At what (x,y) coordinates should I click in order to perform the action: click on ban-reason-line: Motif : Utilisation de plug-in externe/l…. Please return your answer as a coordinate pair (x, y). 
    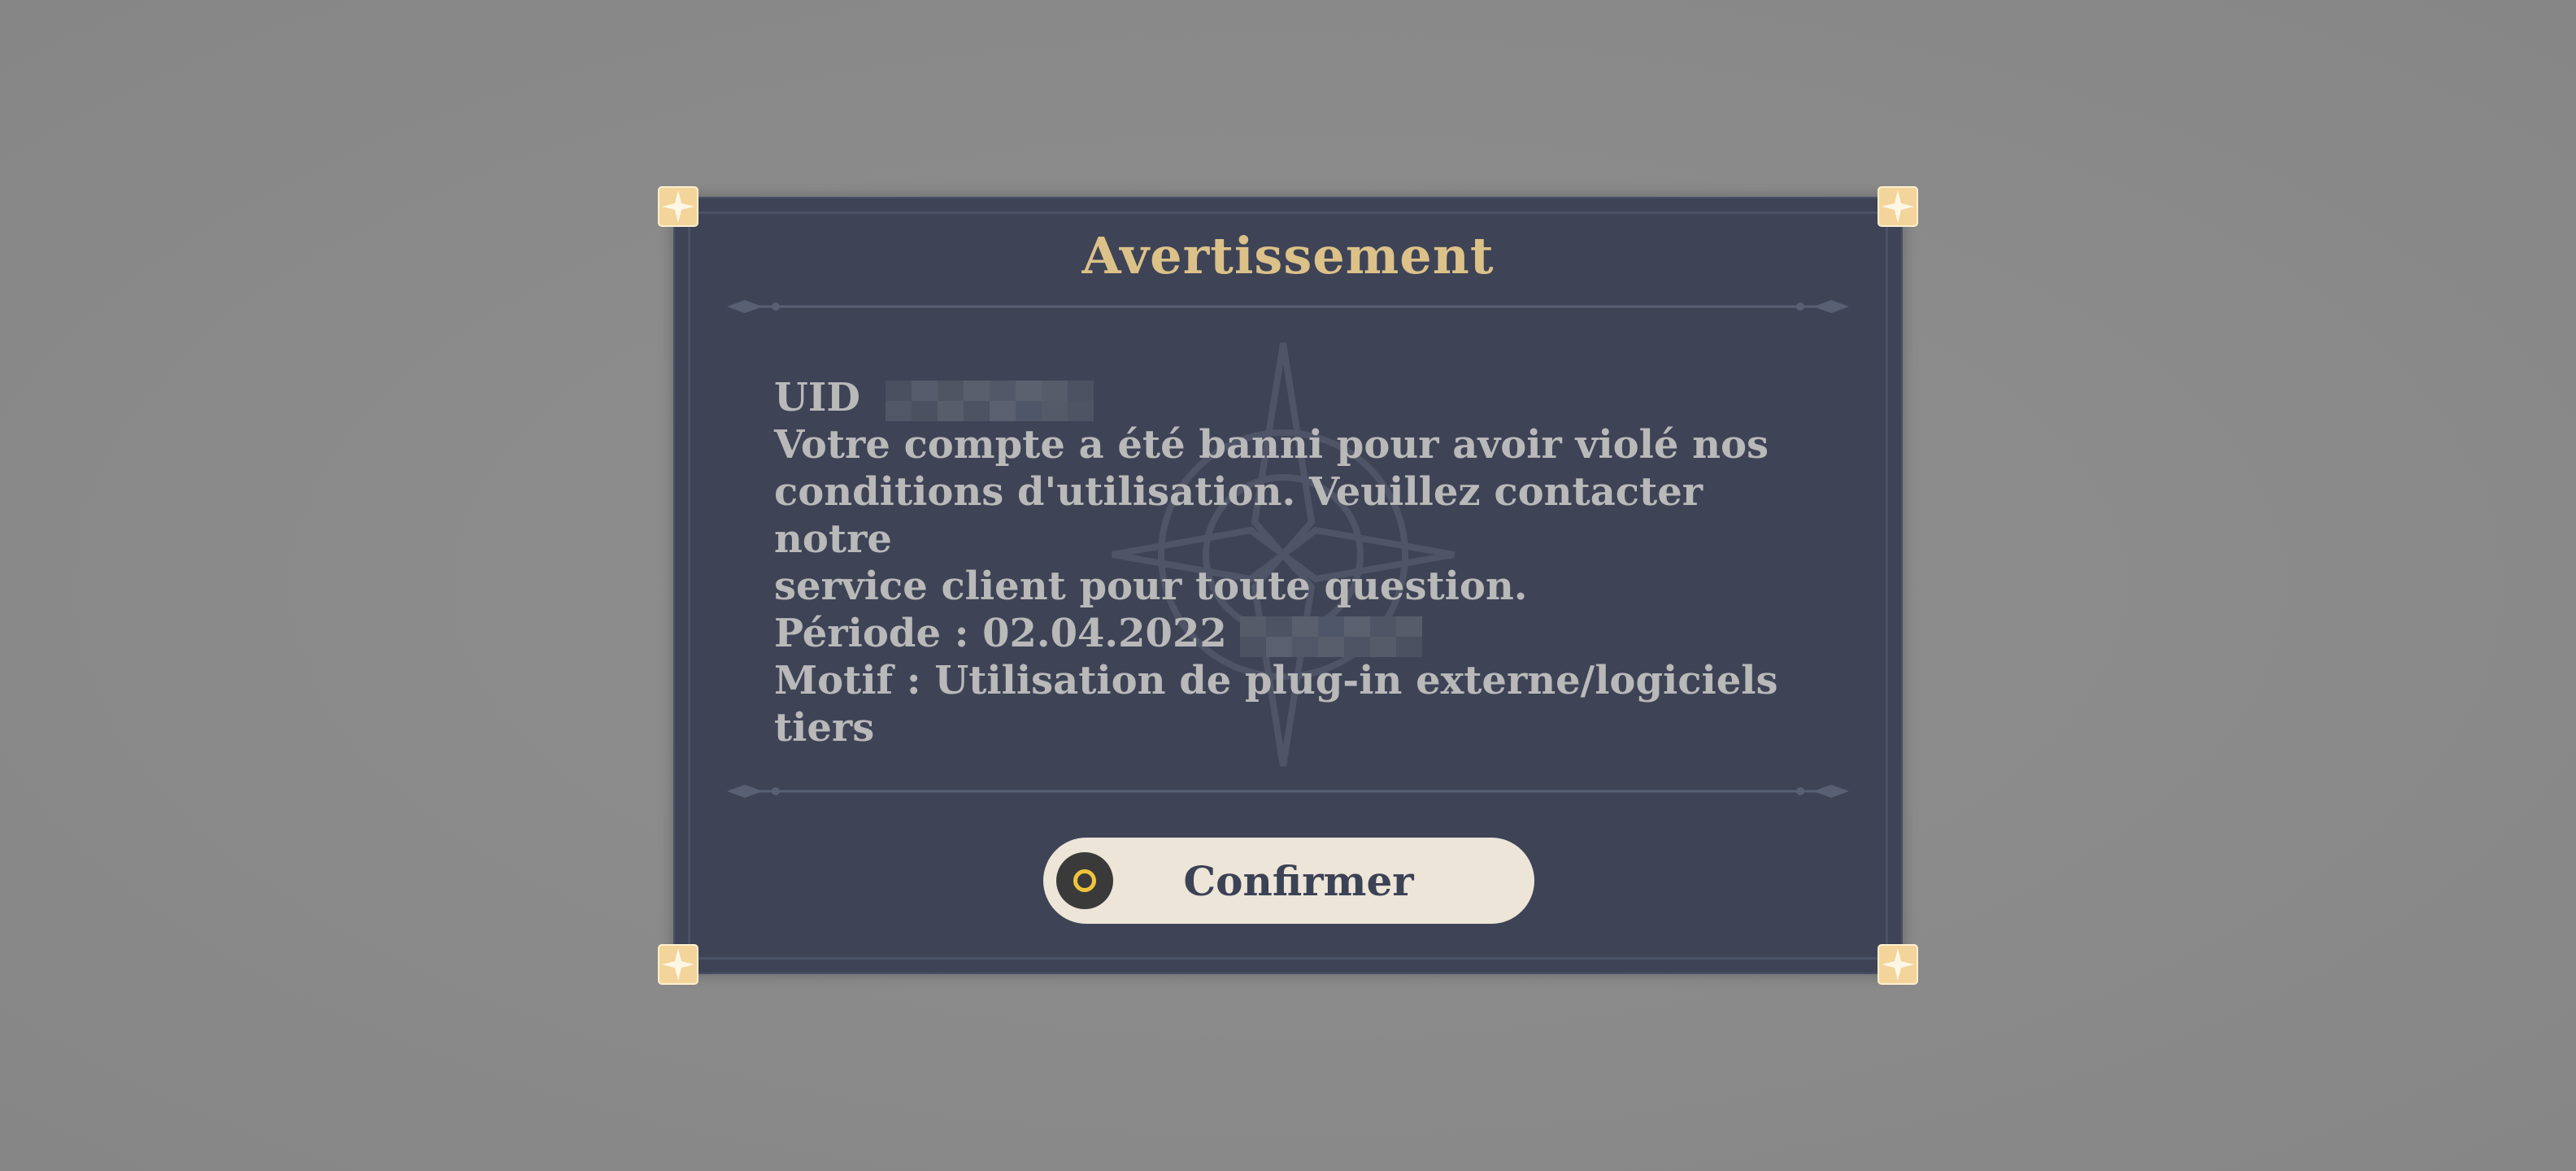
    Looking at the image, I should click on (1276, 680).